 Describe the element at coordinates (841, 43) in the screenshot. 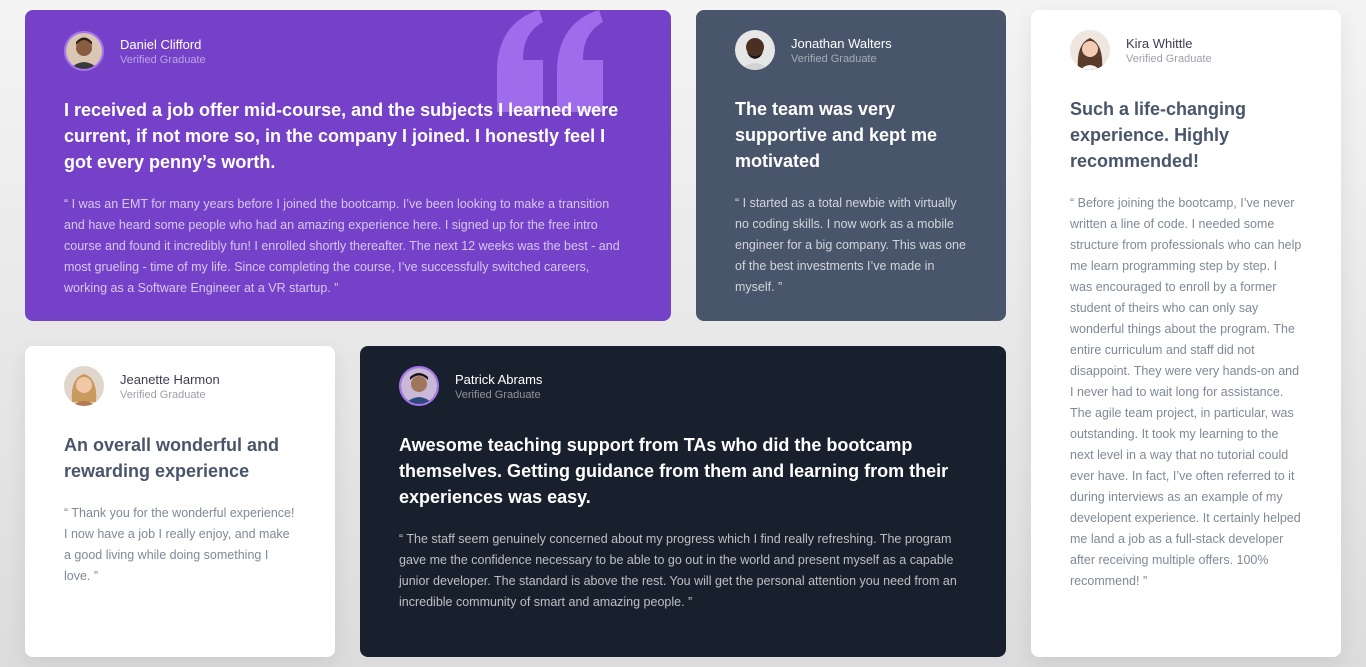

I see `author-name: Jonathan Walters` at that location.